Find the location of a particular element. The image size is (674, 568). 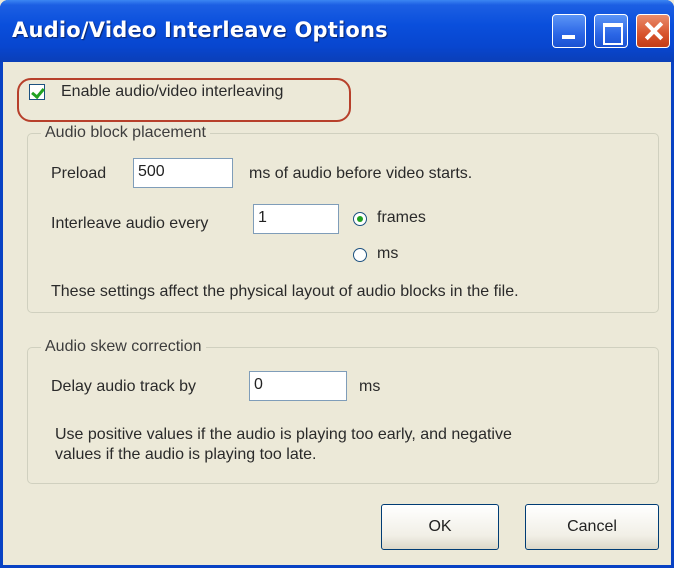

ok-button: OK is located at coordinates (440, 527).